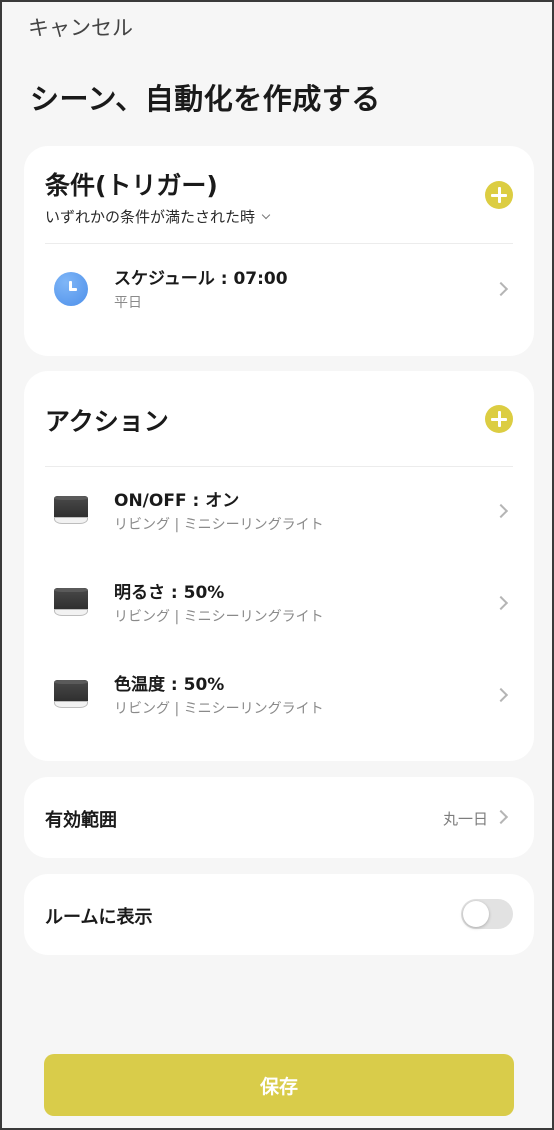 This screenshot has height=1130, width=554. What do you see at coordinates (279, 1085) in the screenshot?
I see `save-button: 保存` at bounding box center [279, 1085].